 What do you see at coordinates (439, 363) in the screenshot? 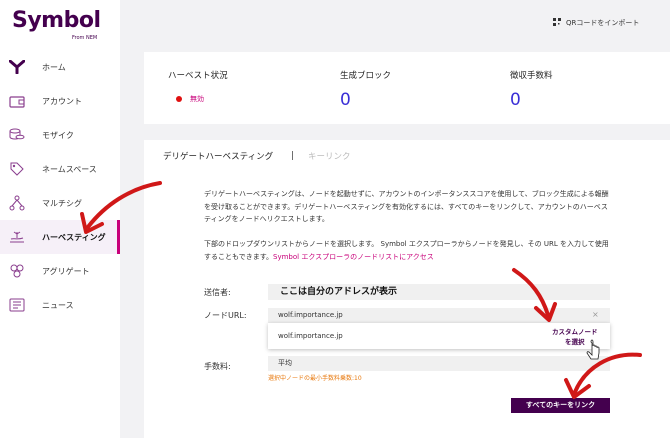
I see `fee-select: 平均` at bounding box center [439, 363].